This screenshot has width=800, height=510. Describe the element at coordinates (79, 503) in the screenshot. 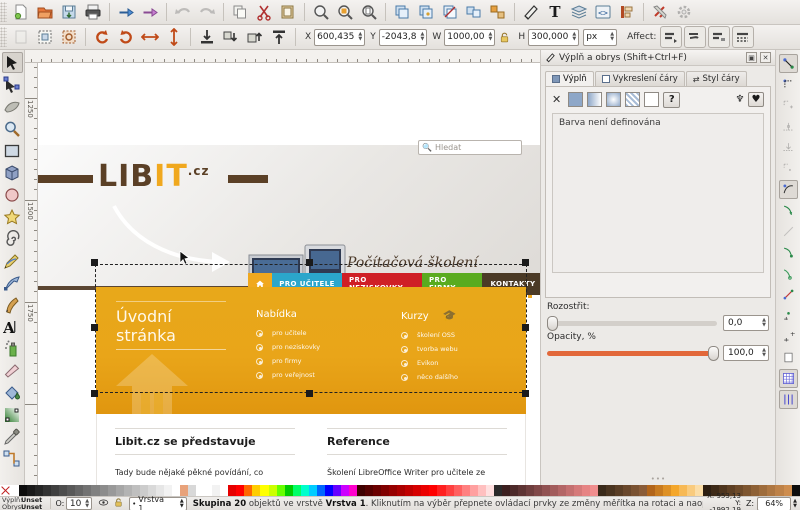

I see `status-opacity-field: 10 ▲ ▼` at that location.